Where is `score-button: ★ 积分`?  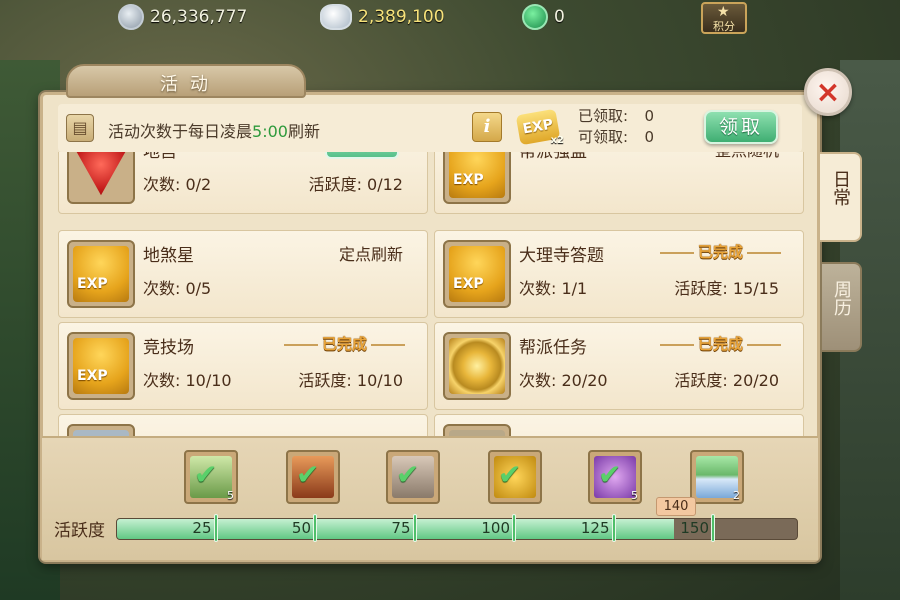
score-button: ★ 积分 is located at coordinates (724, 18).